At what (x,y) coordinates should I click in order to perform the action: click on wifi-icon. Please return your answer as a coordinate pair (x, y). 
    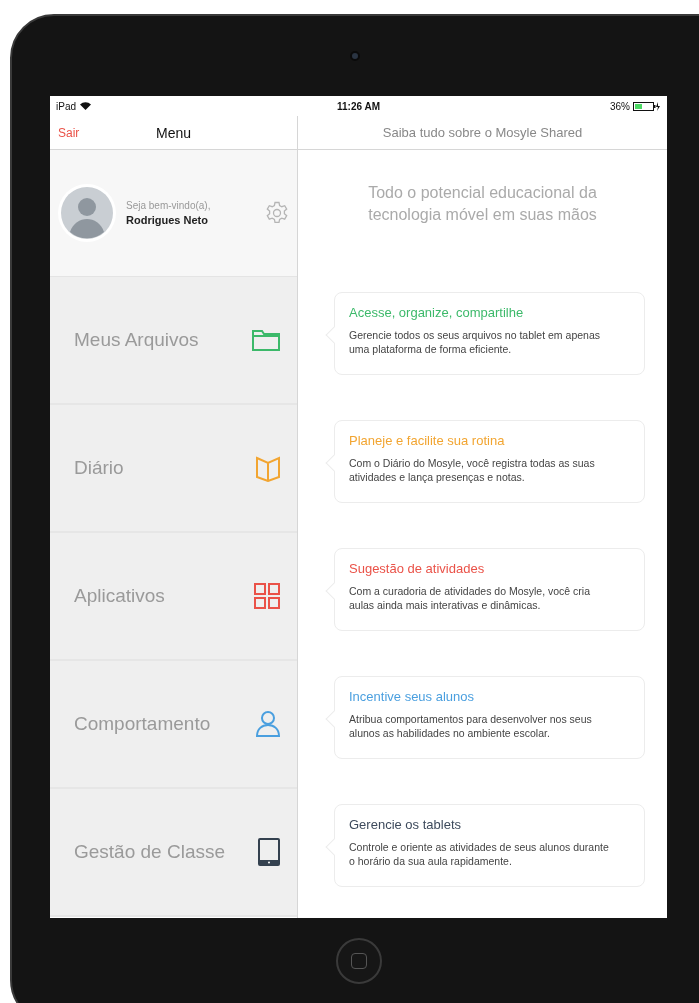
    Looking at the image, I should click on (85, 106).